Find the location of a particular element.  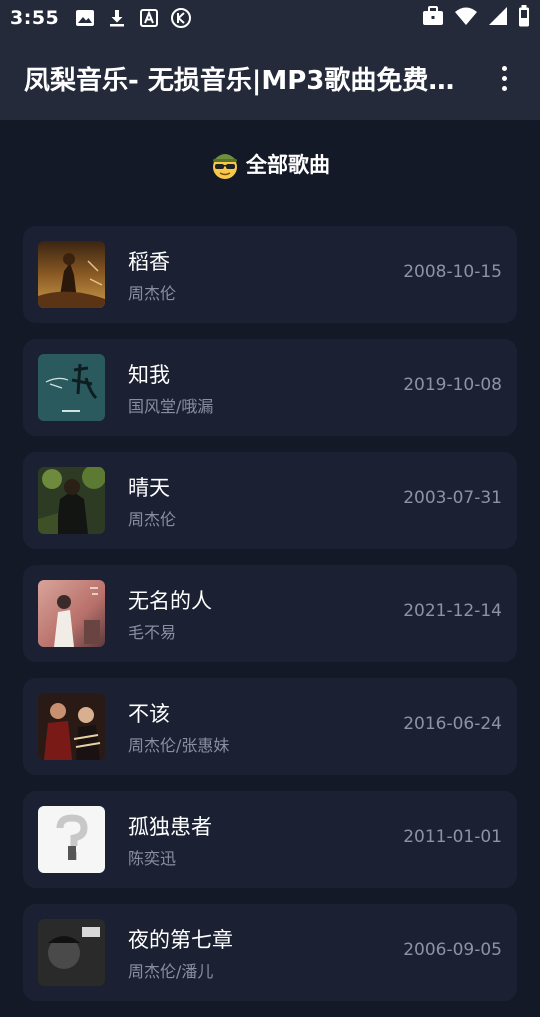

more-options-icon is located at coordinates (504, 78).